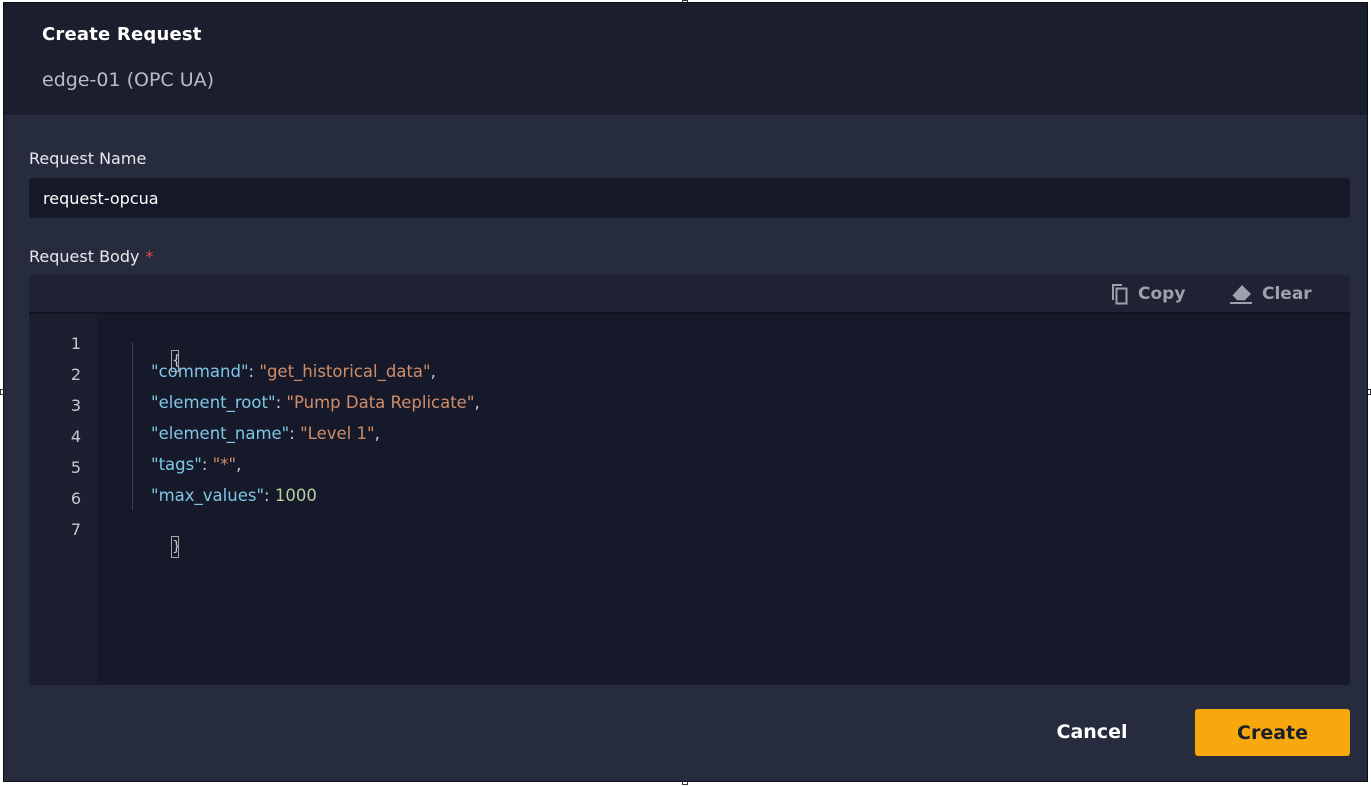 Image resolution: width=1371 pixels, height=786 pixels. Describe the element at coordinates (295, 495) in the screenshot. I see `json-value: 1000` at that location.